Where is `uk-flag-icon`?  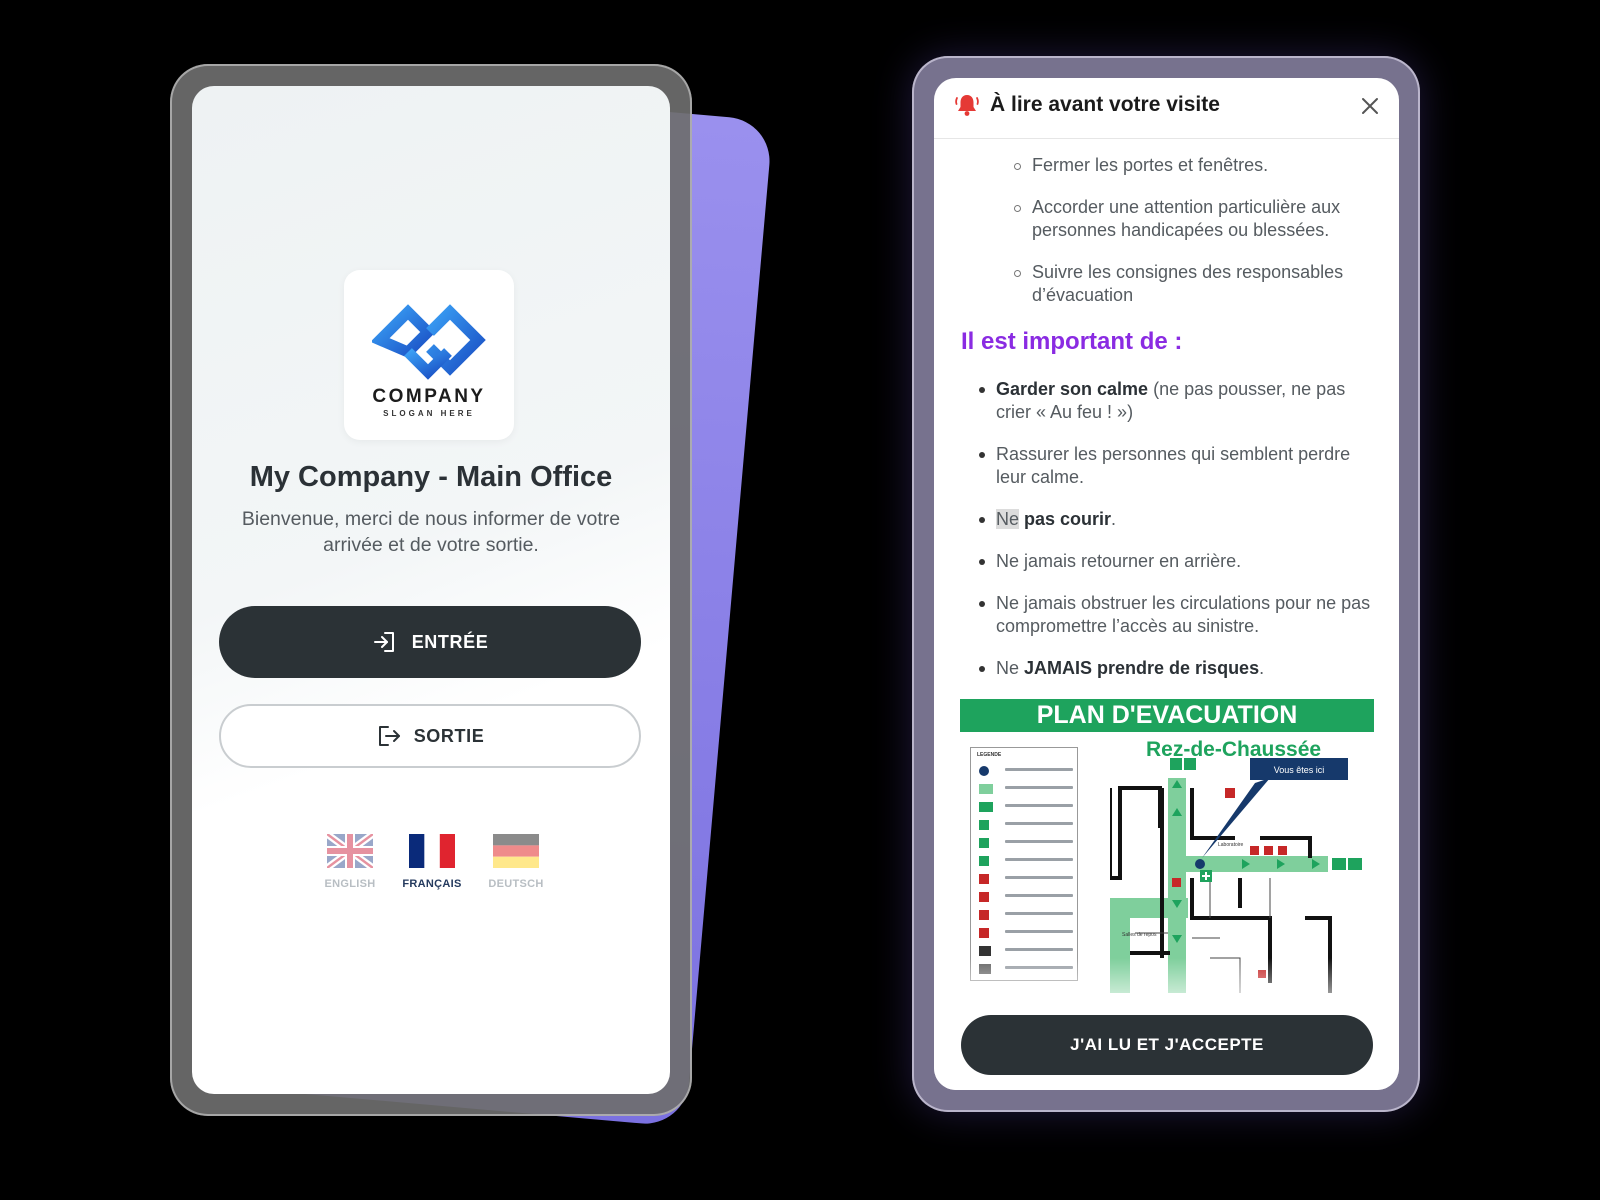 uk-flag-icon is located at coordinates (350, 851).